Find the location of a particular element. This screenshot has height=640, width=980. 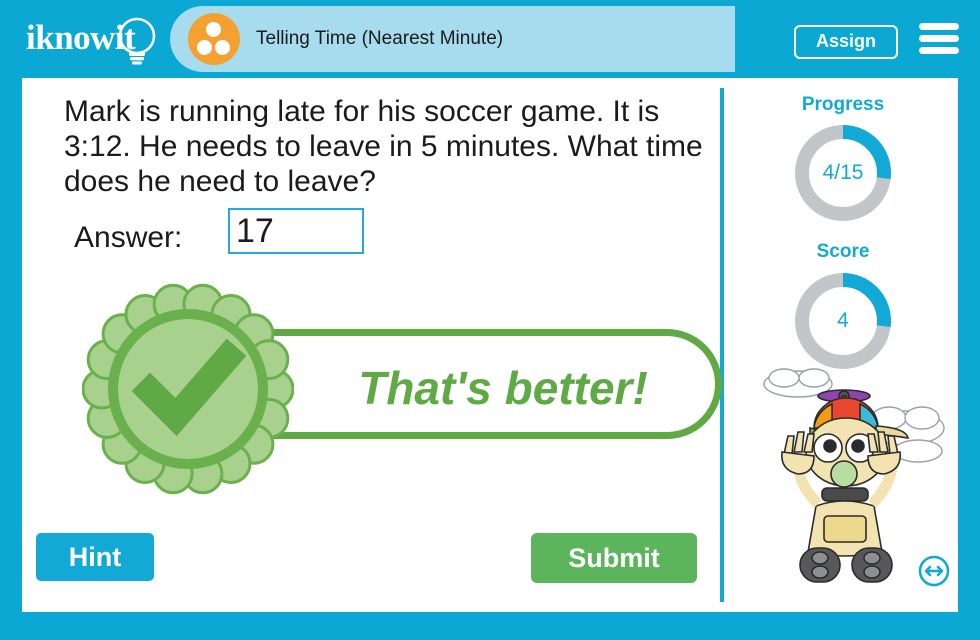

lesson-title-bar: Telling Time (Nearest Minute) is located at coordinates (452, 39).